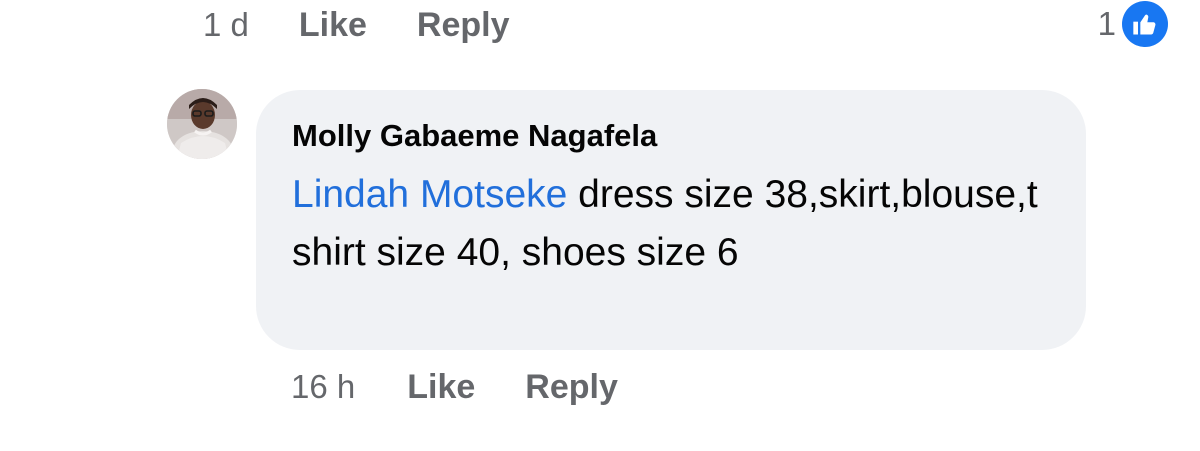 The height and width of the screenshot is (451, 1200). Describe the element at coordinates (671, 136) in the screenshot. I see `comment-author: Molly Gabaeme Nagafela` at that location.